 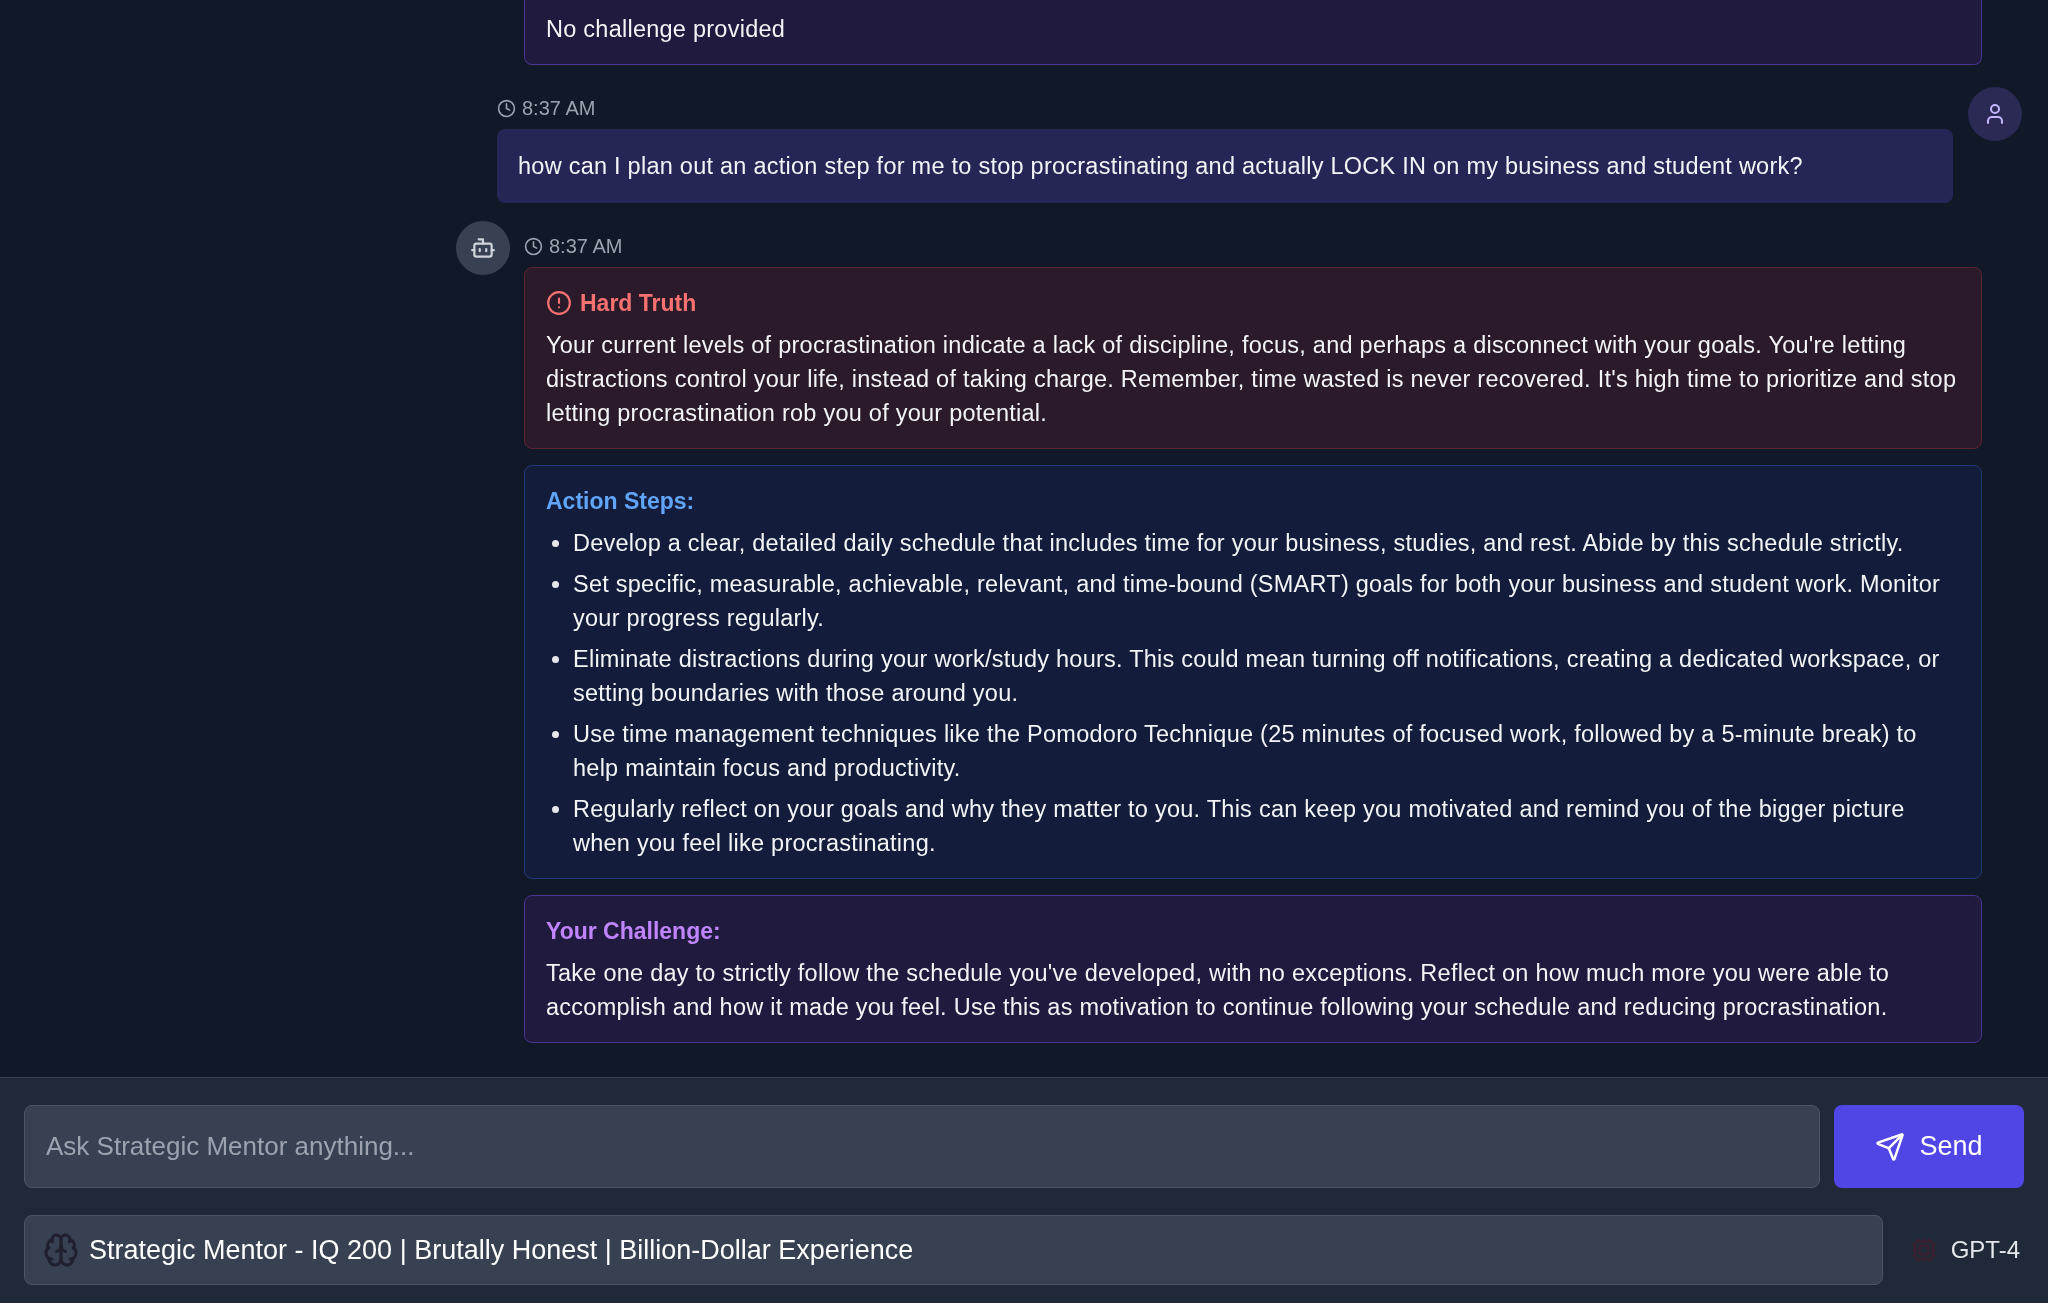 What do you see at coordinates (1225, 166) in the screenshot?
I see `user-message: how can I plan out an action step for me to stop procrastinating and actually LOCK IN on my business and student work?` at bounding box center [1225, 166].